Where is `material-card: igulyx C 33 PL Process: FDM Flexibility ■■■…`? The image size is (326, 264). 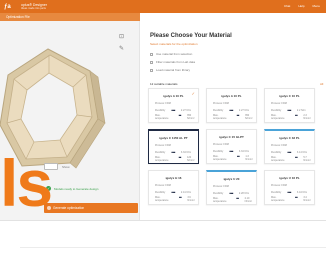 material-card: igulyx C 33 PL Process: FDM Flexibility ■■■… is located at coordinates (289, 146).